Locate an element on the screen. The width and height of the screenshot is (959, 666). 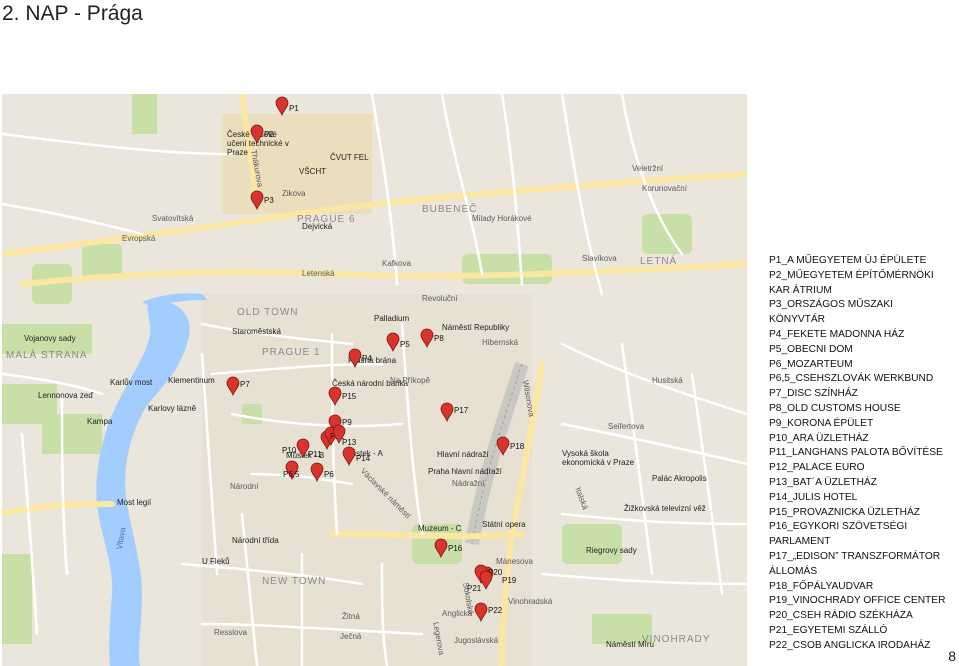
street-label: Letenská is located at coordinates (318, 273).